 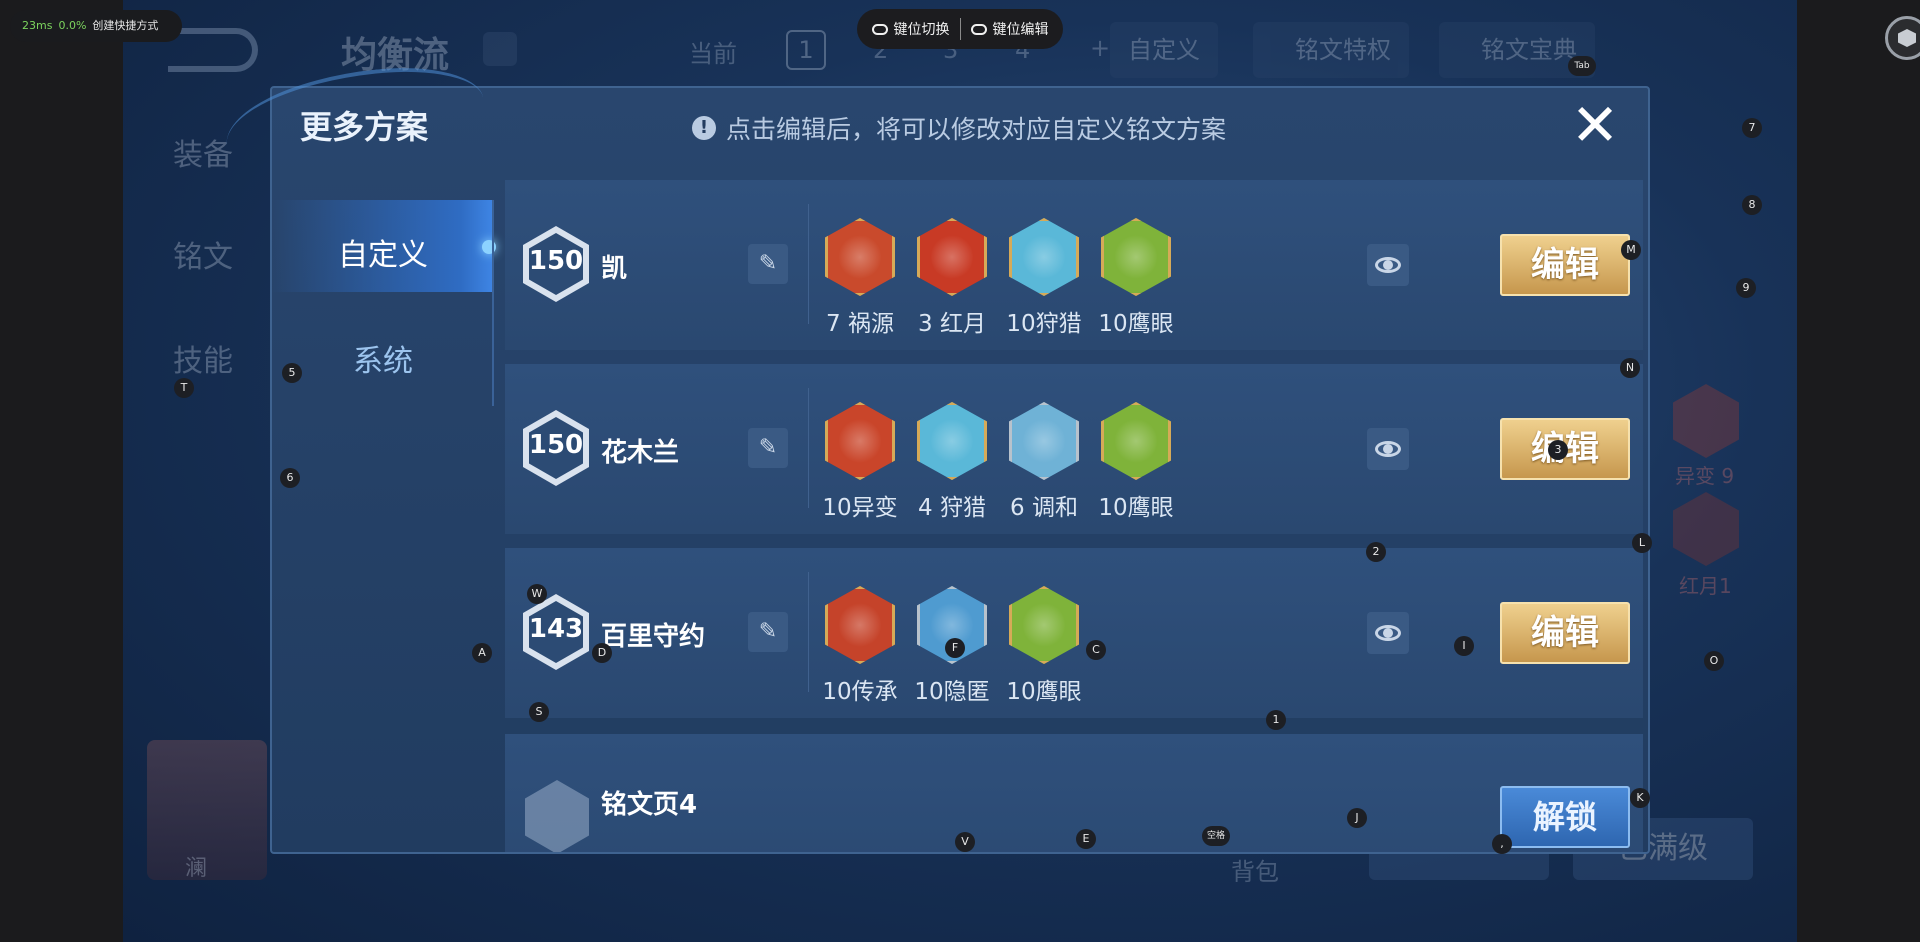 I want to click on right-rune-label: 红月1, so click(x=1705, y=586).